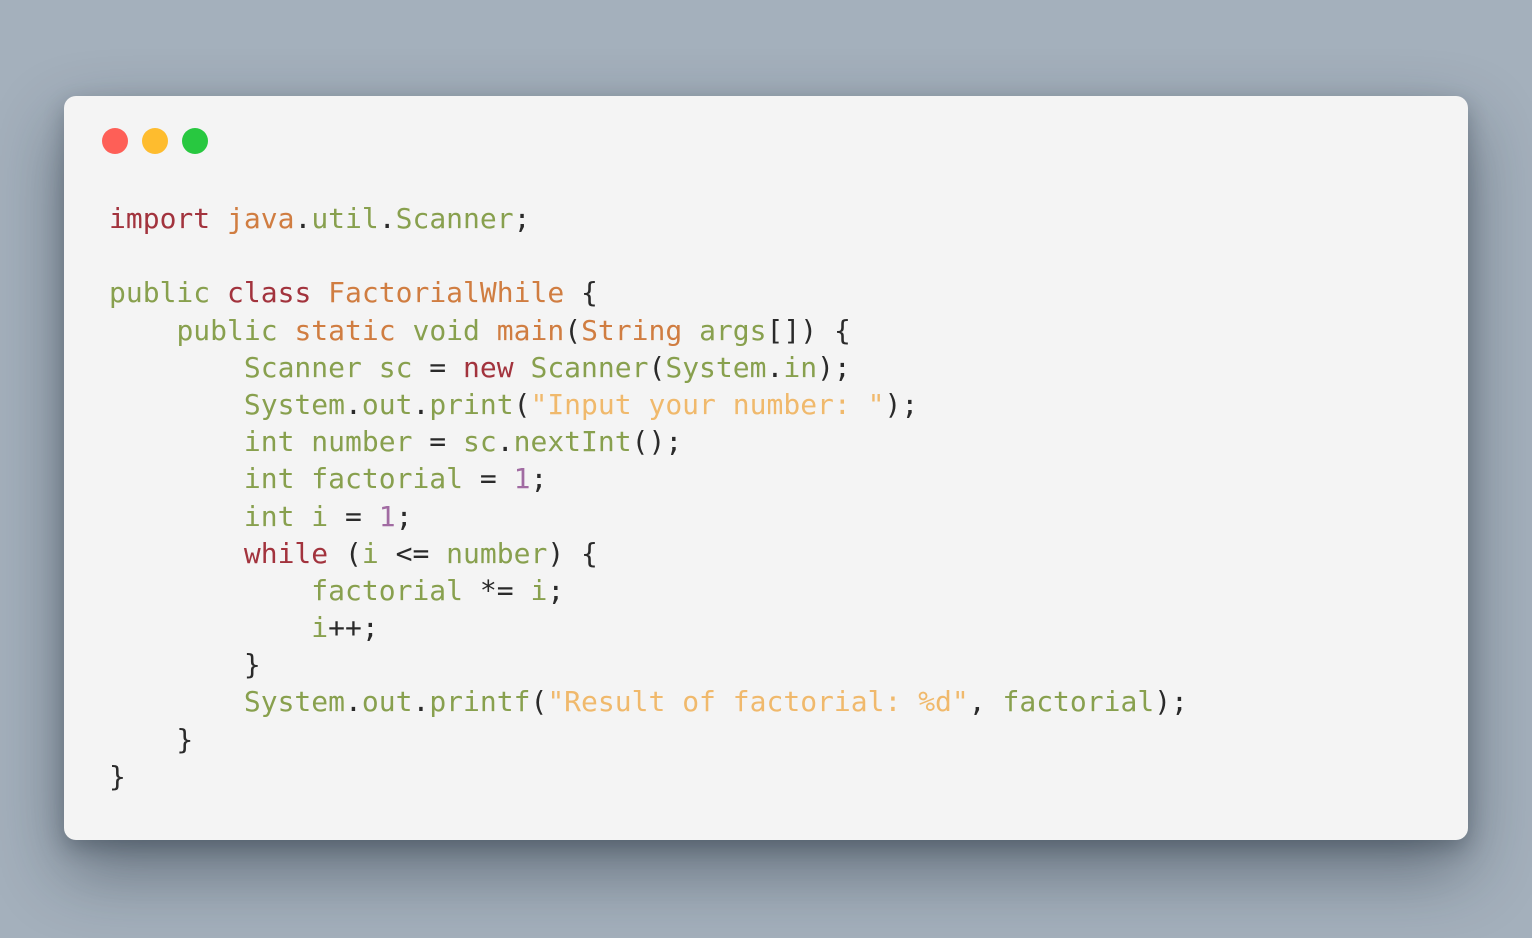 The image size is (1532, 938). Describe the element at coordinates (648, 590) in the screenshot. I see `code-line: factorial *= i;` at that location.